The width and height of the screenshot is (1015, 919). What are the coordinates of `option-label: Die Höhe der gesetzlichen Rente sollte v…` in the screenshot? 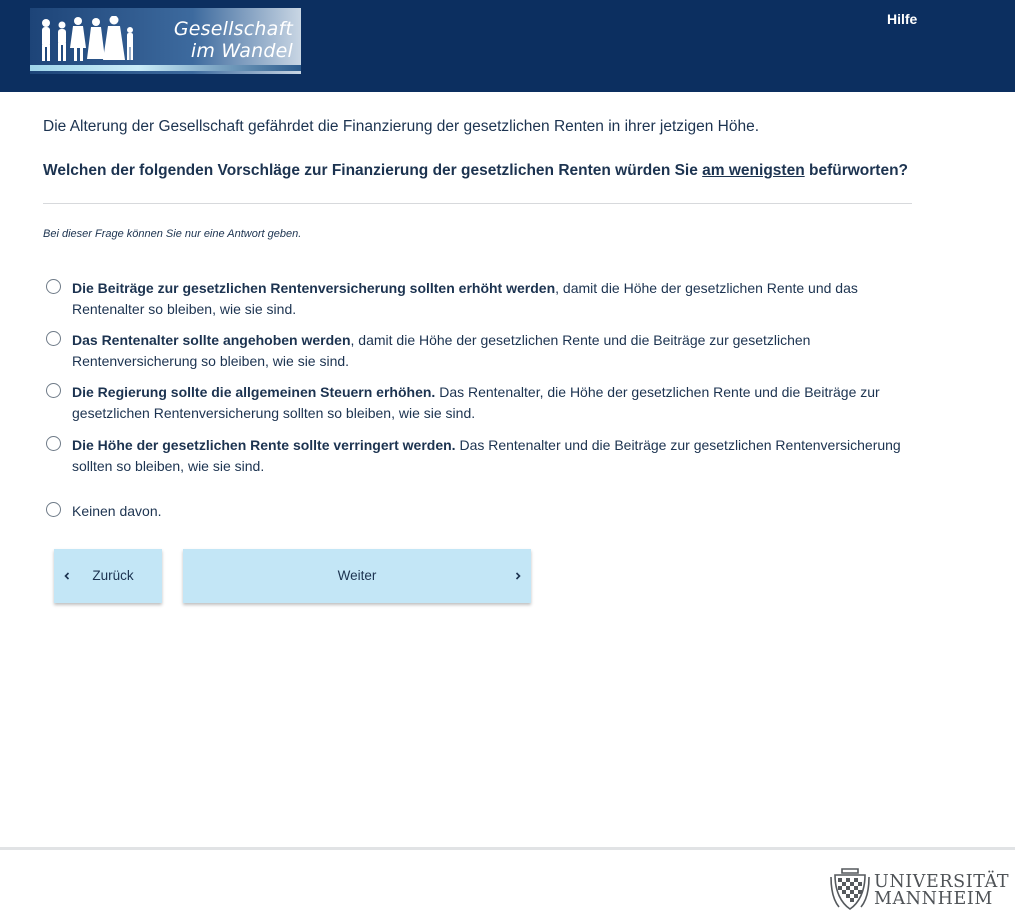 It's located at (489, 455).